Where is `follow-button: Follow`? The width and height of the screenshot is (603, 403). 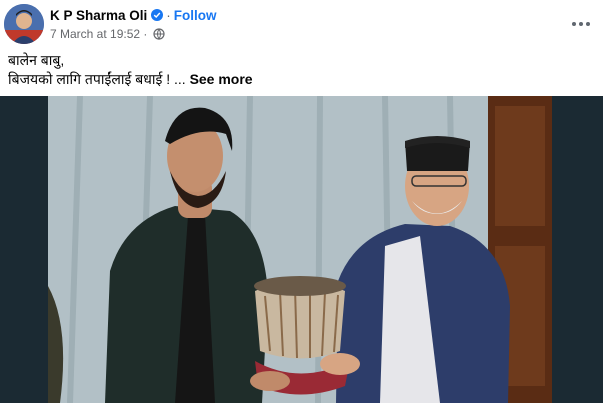 follow-button: Follow is located at coordinates (195, 15).